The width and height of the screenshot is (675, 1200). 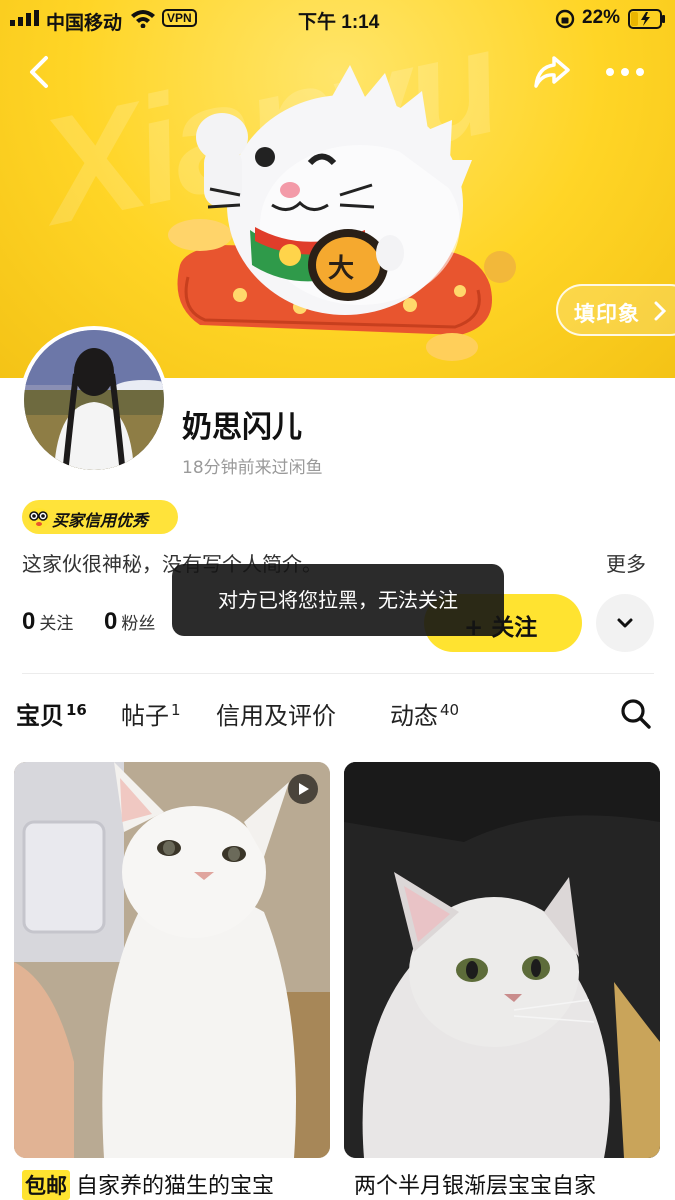 I want to click on more-link: 更多, so click(x=626, y=562).